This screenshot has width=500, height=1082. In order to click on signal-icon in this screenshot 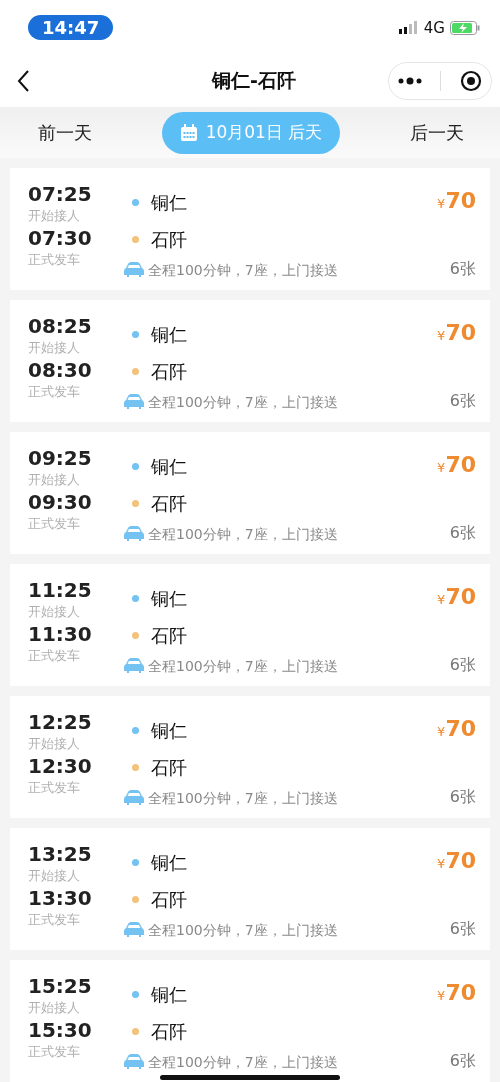, I will do `click(408, 27)`.